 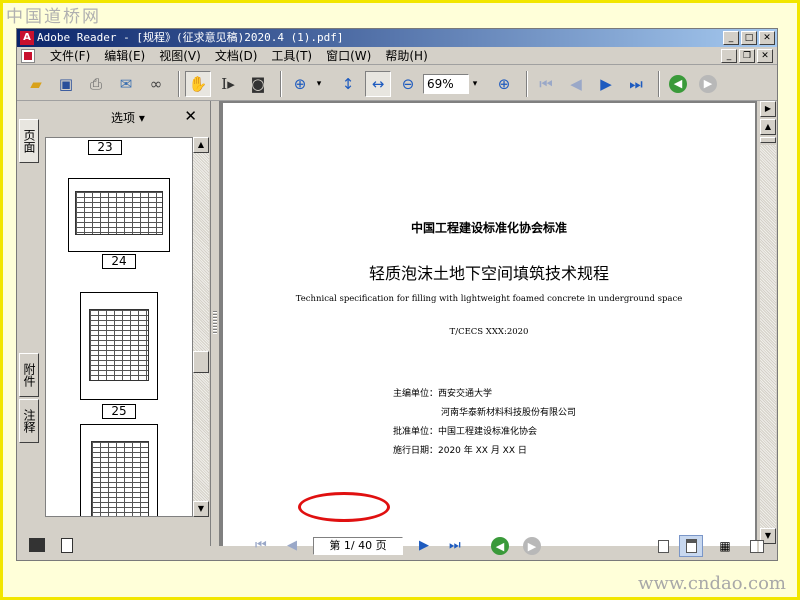 I want to click on splitter-grip, so click(x=215, y=323).